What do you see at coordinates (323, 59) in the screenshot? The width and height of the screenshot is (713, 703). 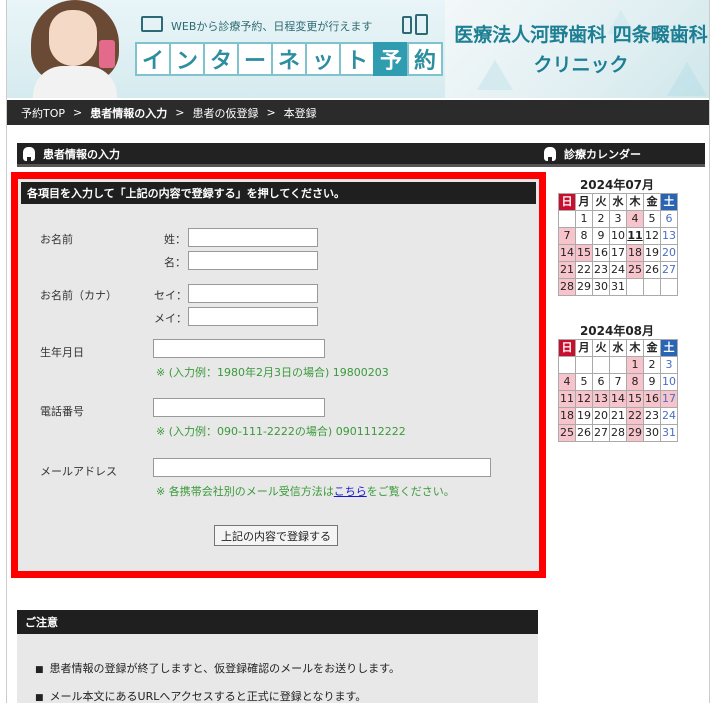 I see `banner-title-char: ッ` at bounding box center [323, 59].